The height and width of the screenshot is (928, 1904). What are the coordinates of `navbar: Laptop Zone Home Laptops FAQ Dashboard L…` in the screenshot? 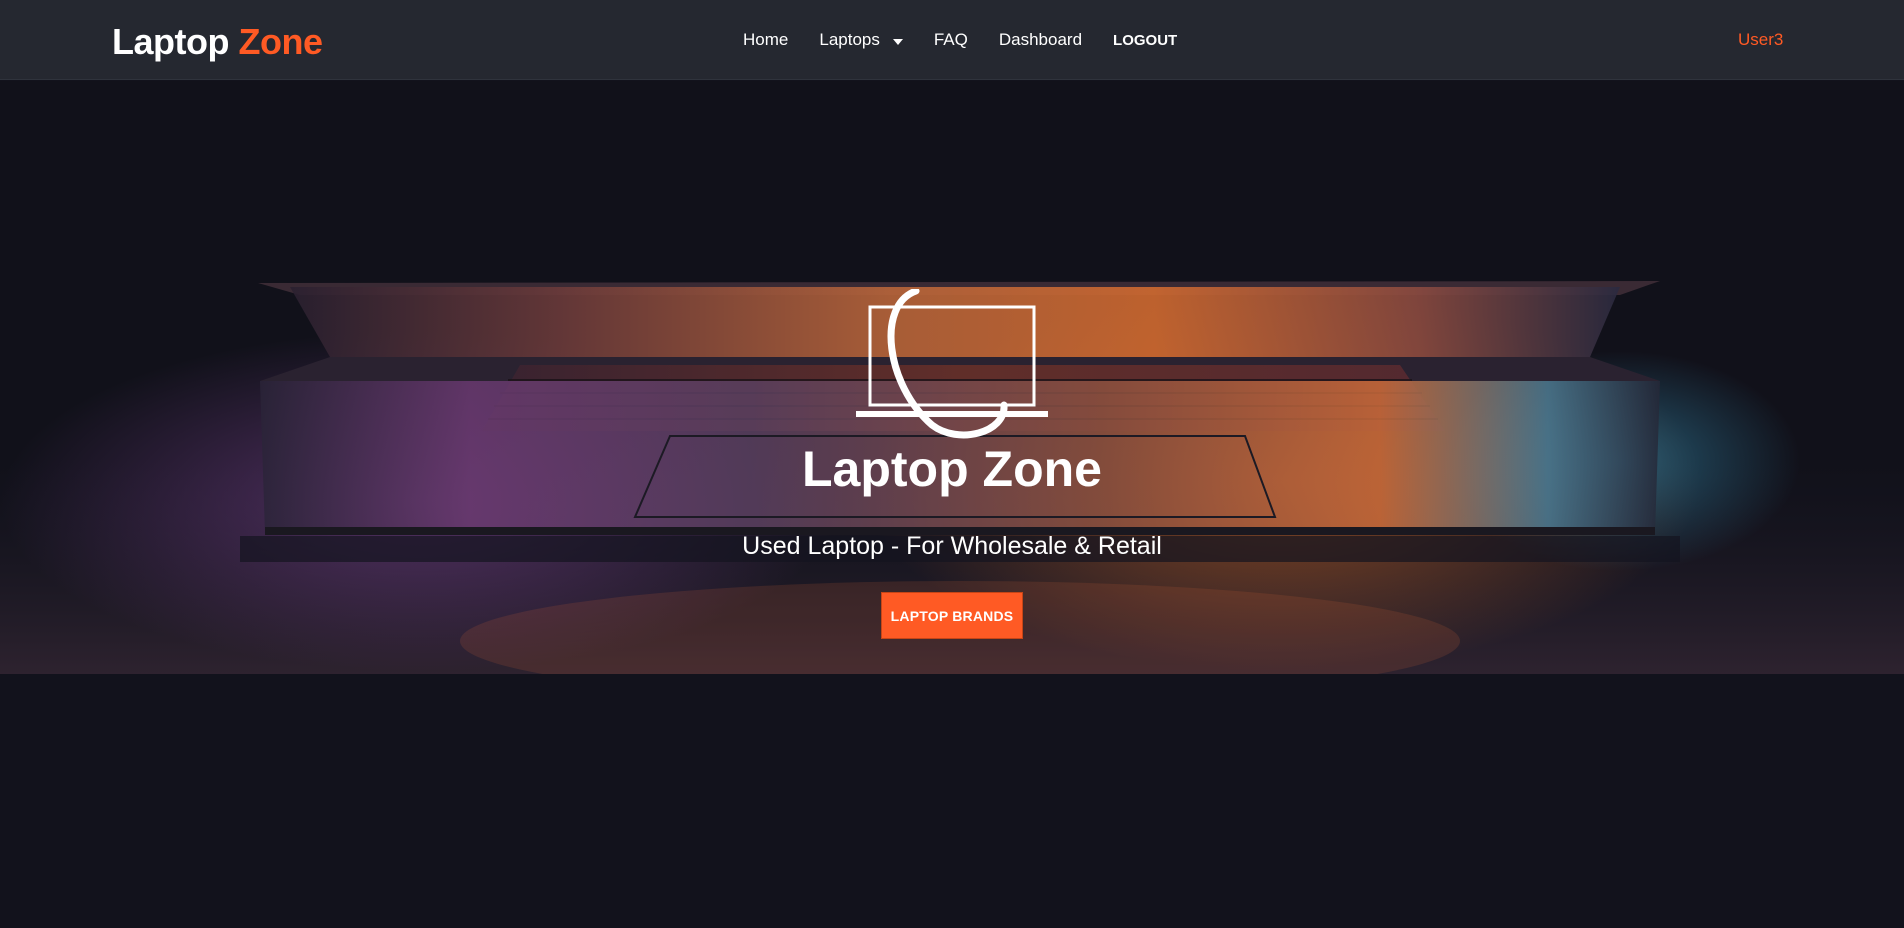 It's located at (952, 40).